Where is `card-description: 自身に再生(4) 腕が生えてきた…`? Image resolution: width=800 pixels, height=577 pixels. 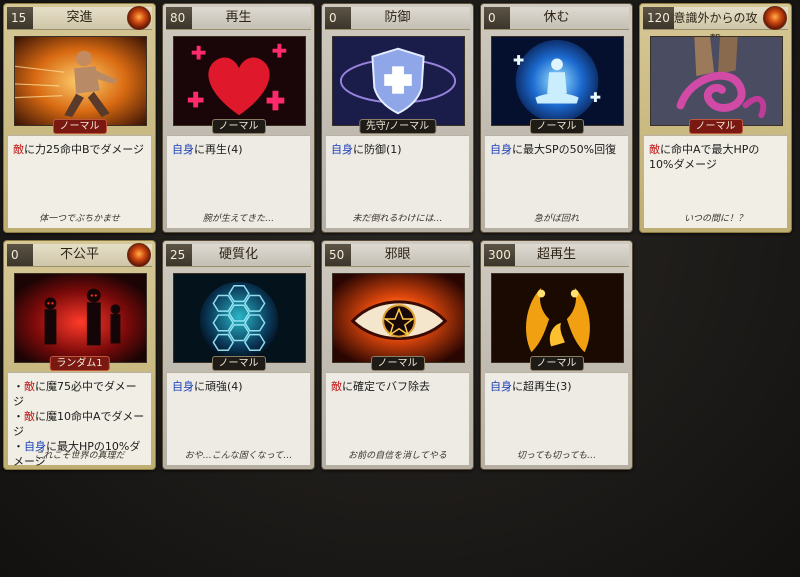 card-description: 自身に再生(4) 腕が生えてきた… is located at coordinates (238, 181).